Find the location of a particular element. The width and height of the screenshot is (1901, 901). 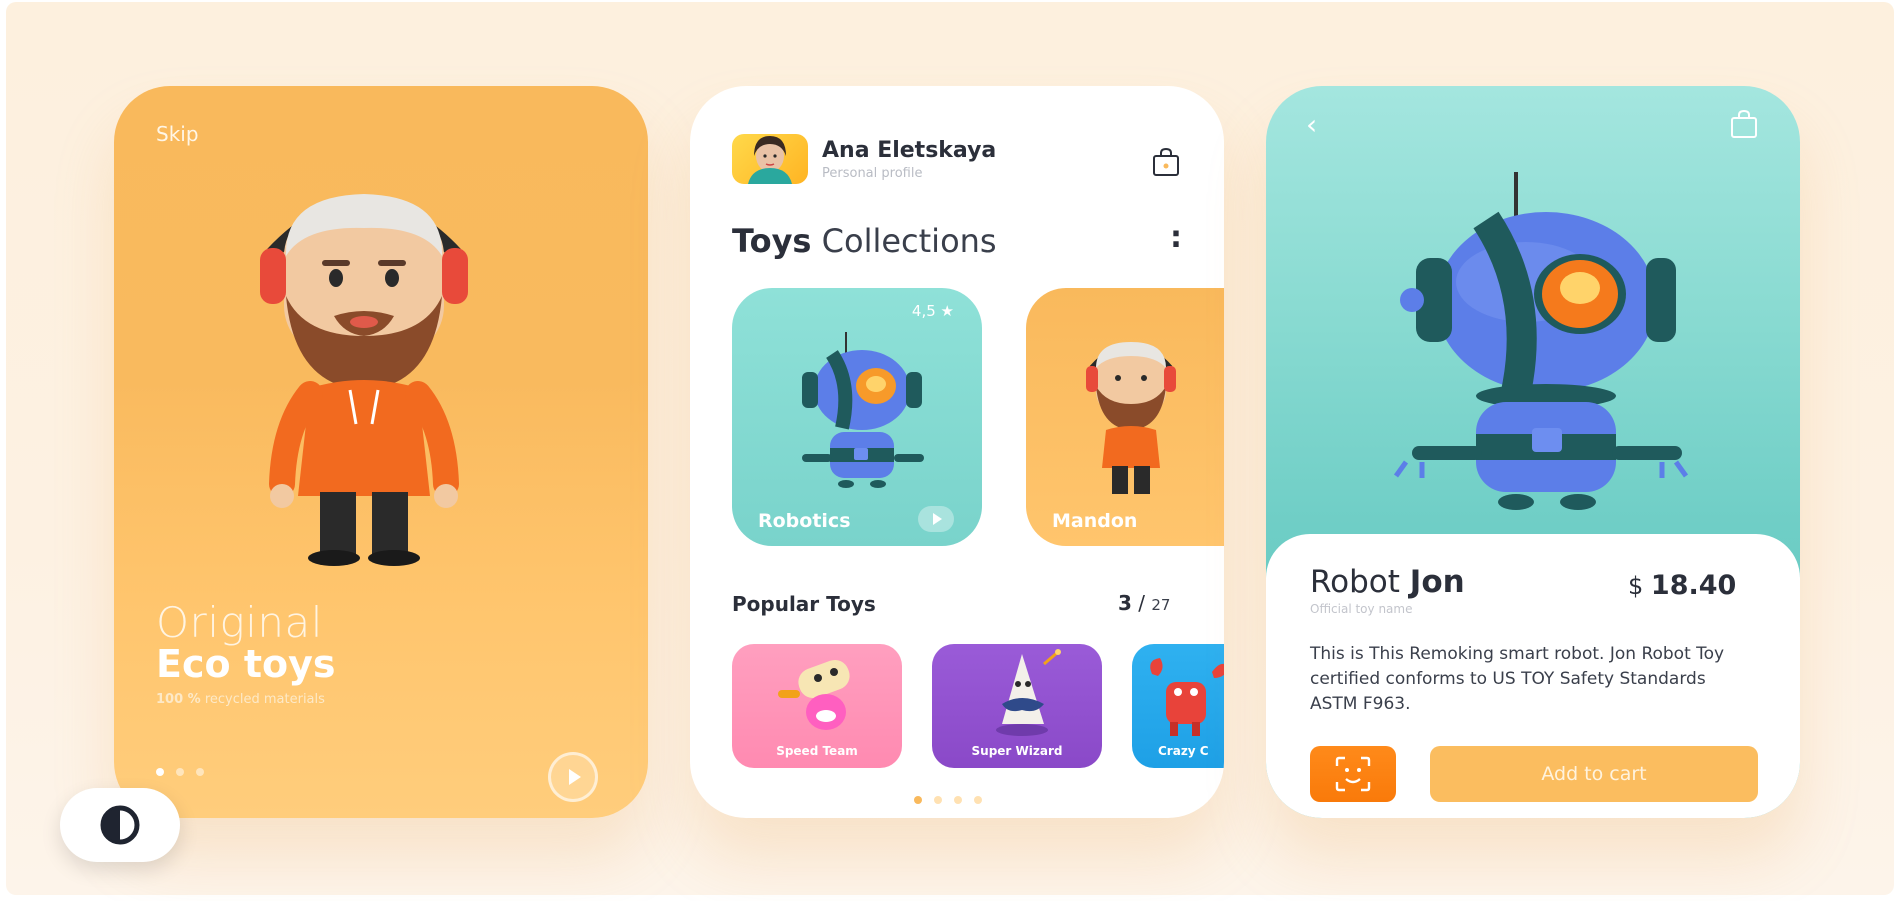

robot-jon-image is located at coordinates (1541, 341).